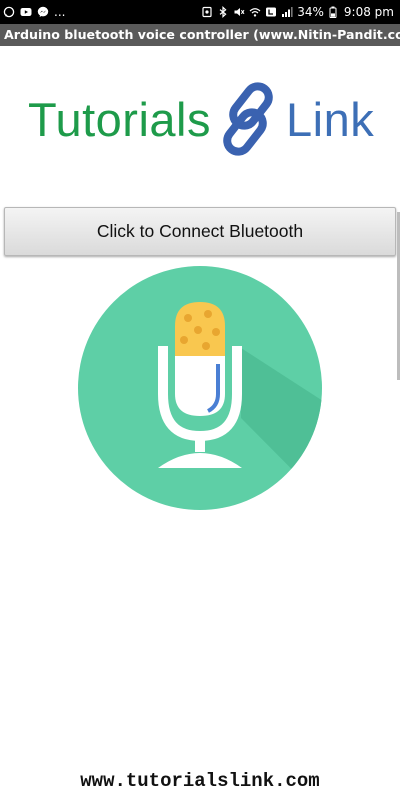 The image size is (400, 800). Describe the element at coordinates (207, 12) in the screenshot. I see `notification-icon` at that location.